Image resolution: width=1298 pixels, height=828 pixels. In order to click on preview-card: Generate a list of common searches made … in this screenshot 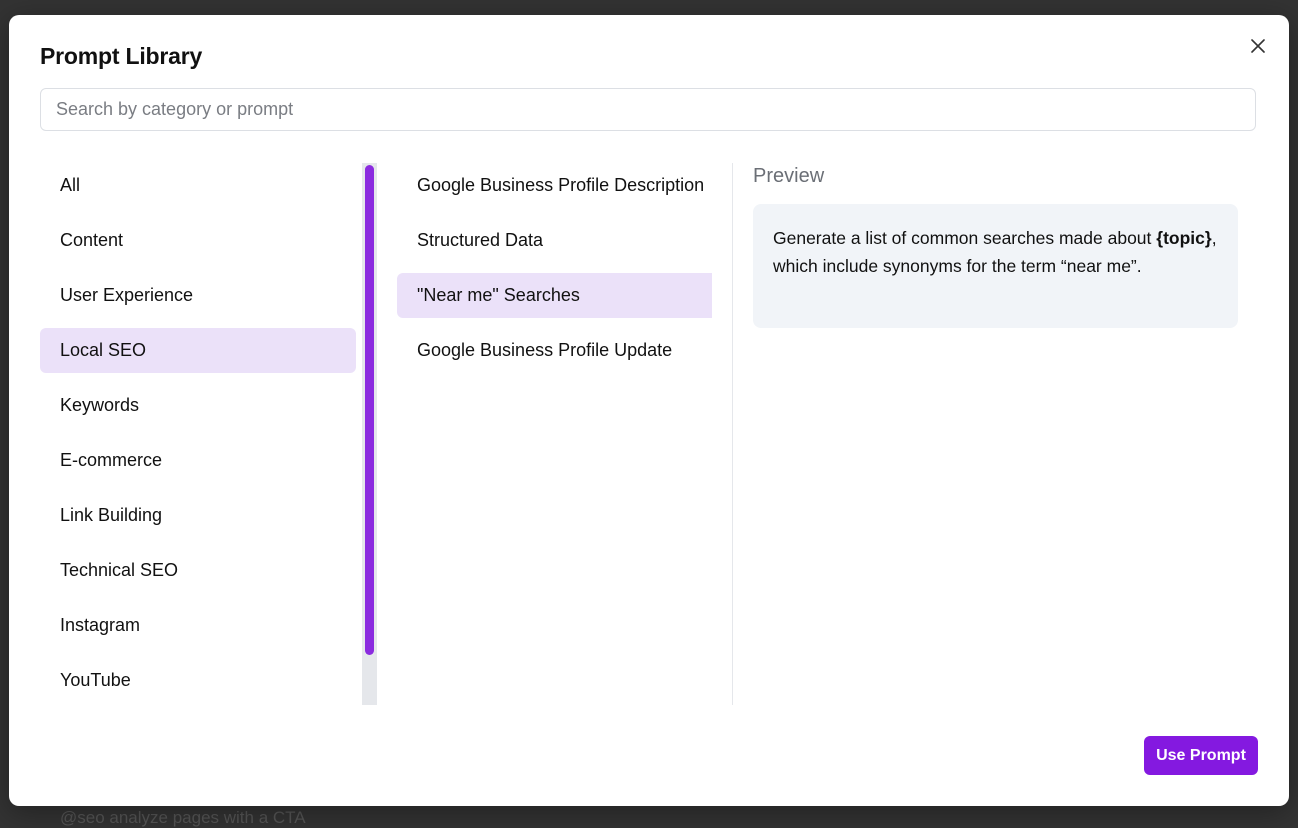, I will do `click(995, 266)`.